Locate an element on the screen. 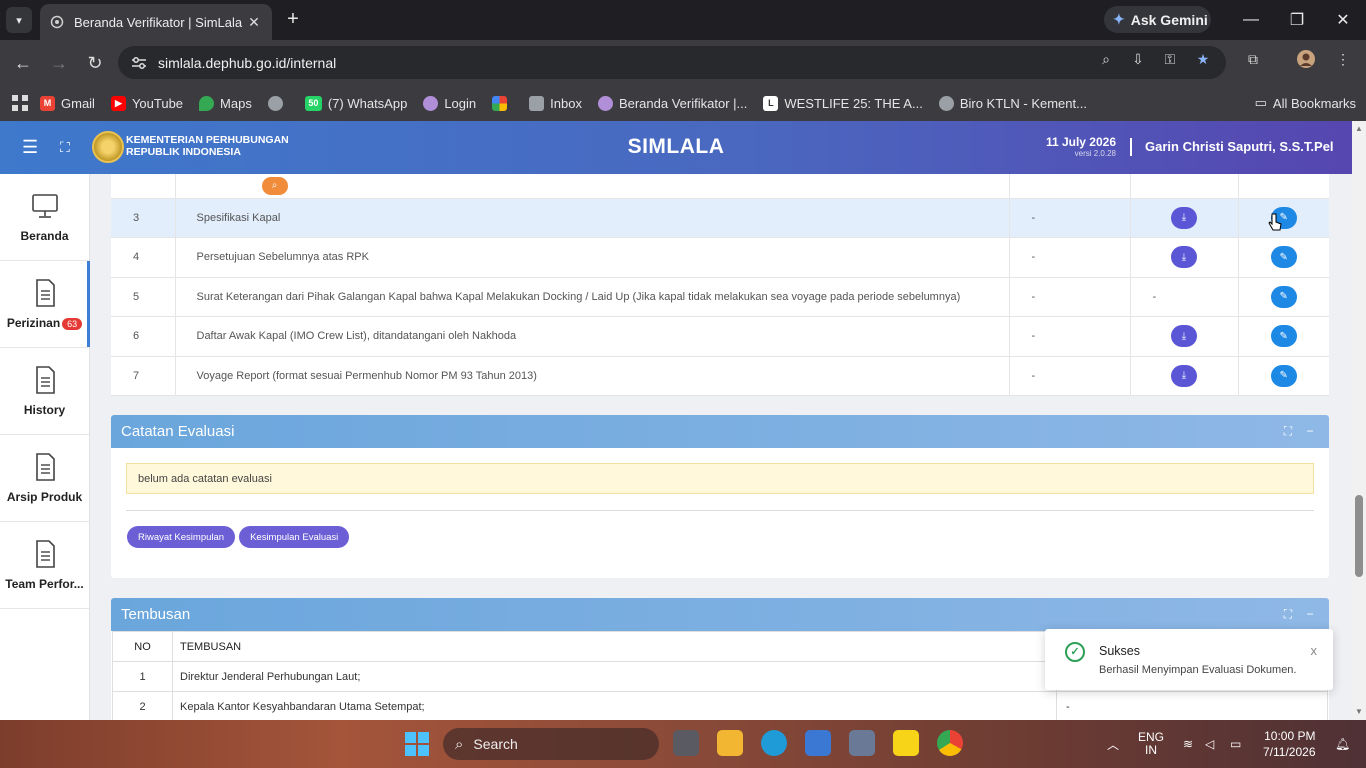 This screenshot has height=768, width=1366. fullscreen-icon: ⛶ is located at coordinates (70, 147).